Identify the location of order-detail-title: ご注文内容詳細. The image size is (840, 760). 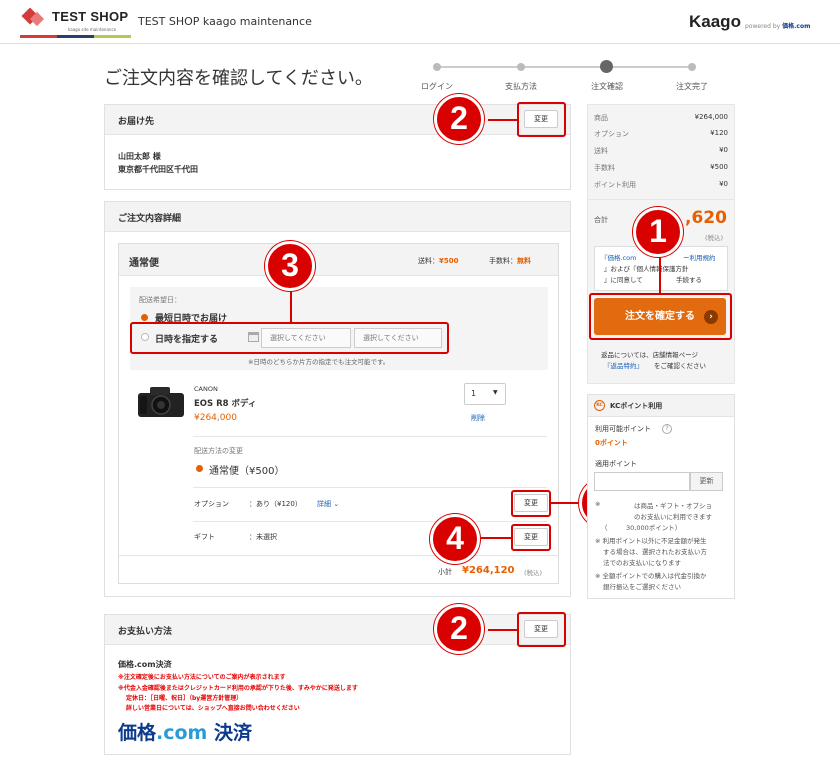
(150, 219).